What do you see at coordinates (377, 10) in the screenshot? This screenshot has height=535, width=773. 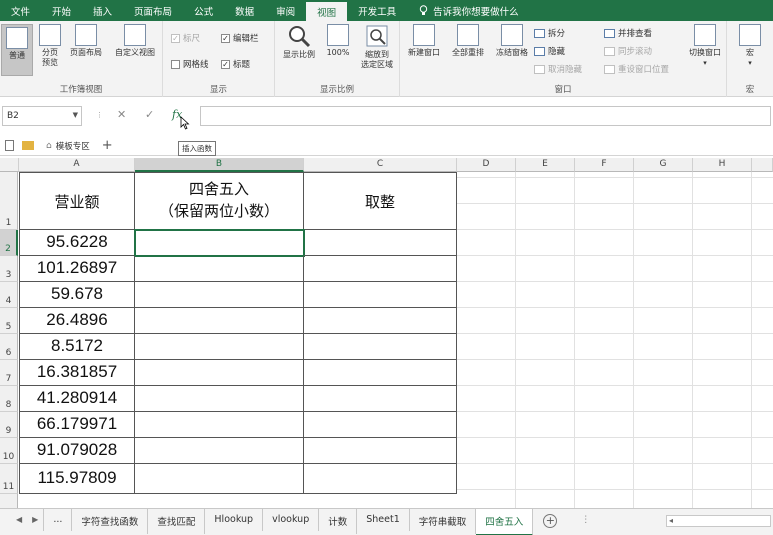 I see `tab-developer: 开发工具` at bounding box center [377, 10].